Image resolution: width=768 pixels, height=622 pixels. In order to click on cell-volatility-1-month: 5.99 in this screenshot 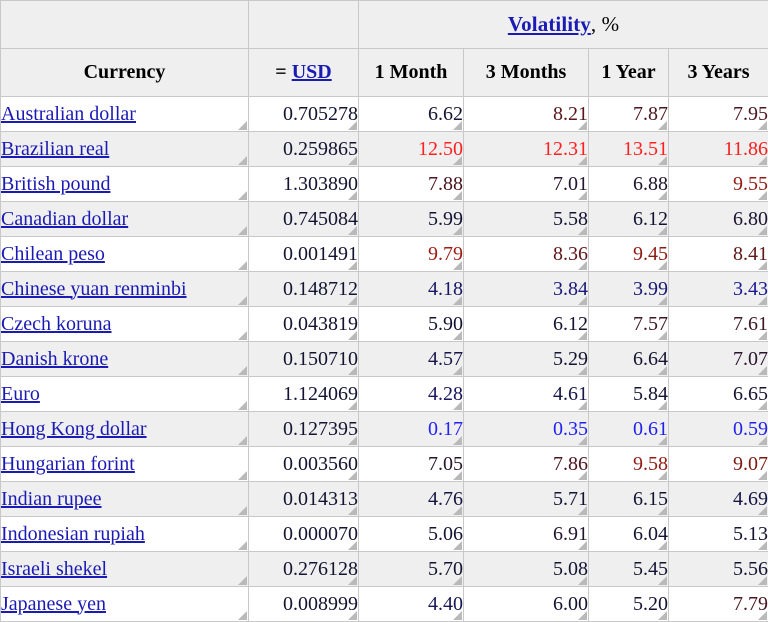, I will do `click(411, 219)`.